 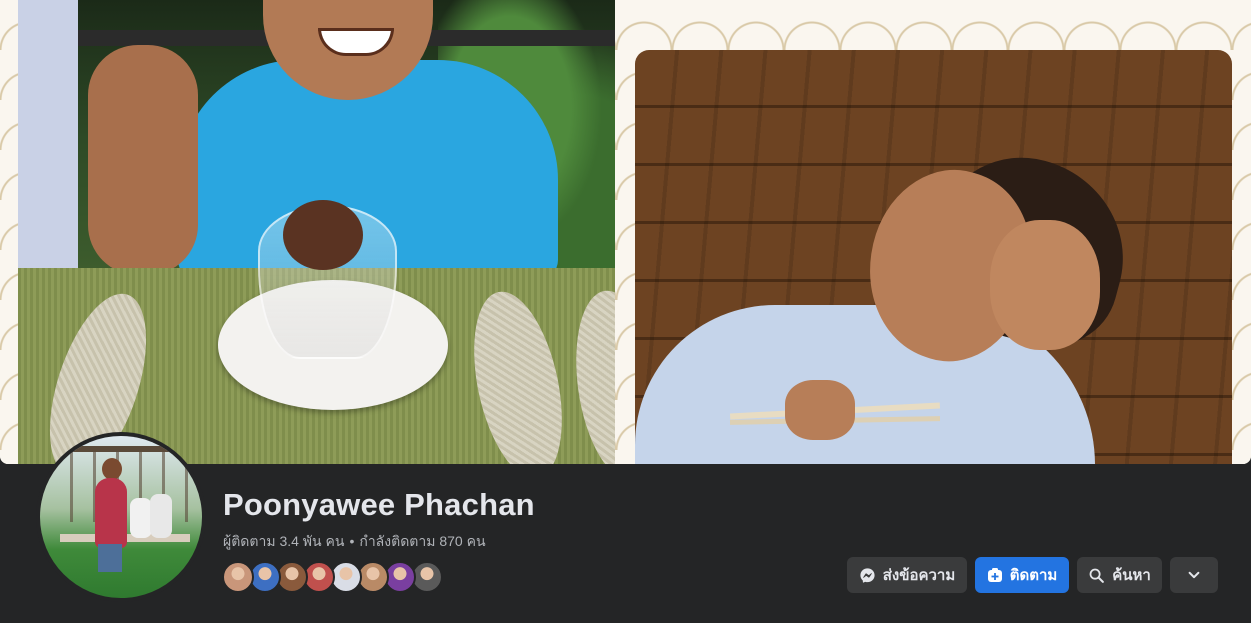 What do you see at coordinates (422, 541) in the screenshot?
I see `following-count-link: กำลังติดตาม 870 คน` at bounding box center [422, 541].